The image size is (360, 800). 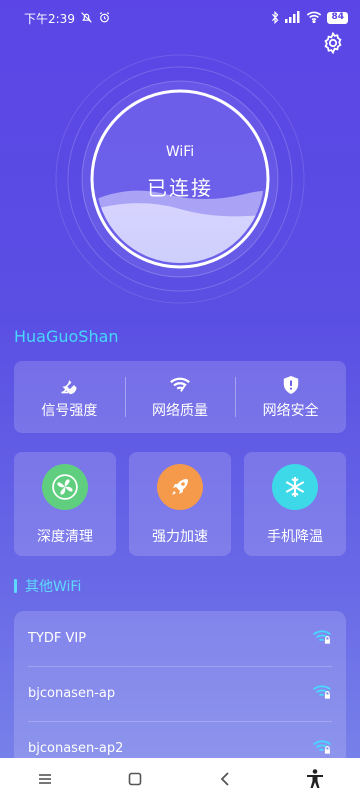 I want to click on network-quality-button: 网络质量, so click(x=180, y=397).